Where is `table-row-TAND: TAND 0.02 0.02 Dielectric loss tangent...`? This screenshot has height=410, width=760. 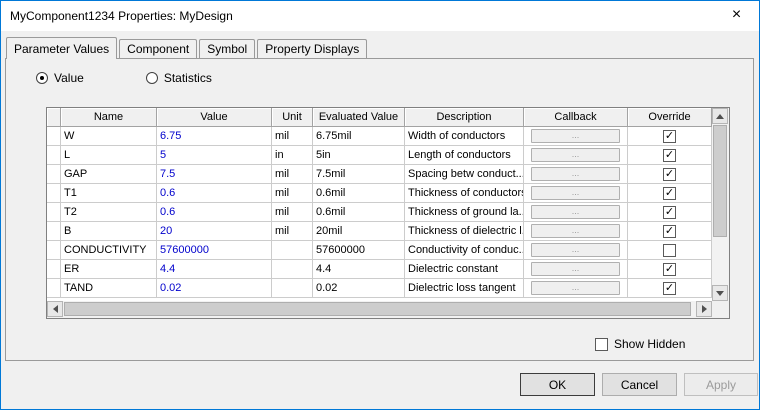 table-row-TAND: TAND 0.02 0.02 Dielectric loss tangent... is located at coordinates (379, 288).